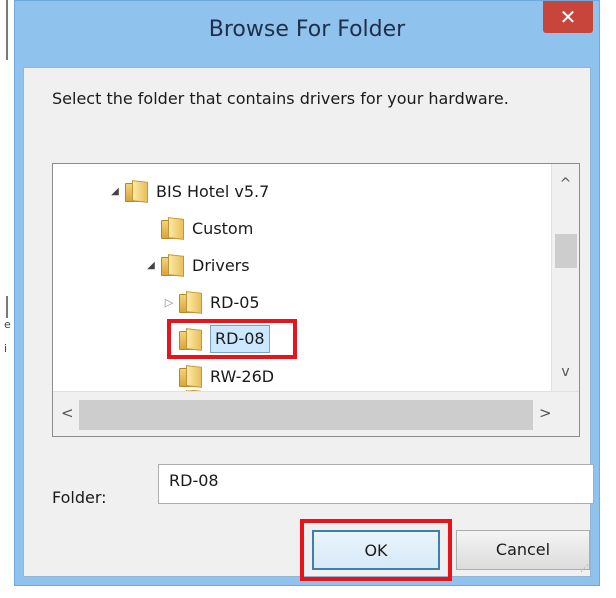 Image resolution: width=616 pixels, height=598 pixels. I want to click on highlight-box-ok-button, so click(376, 550).